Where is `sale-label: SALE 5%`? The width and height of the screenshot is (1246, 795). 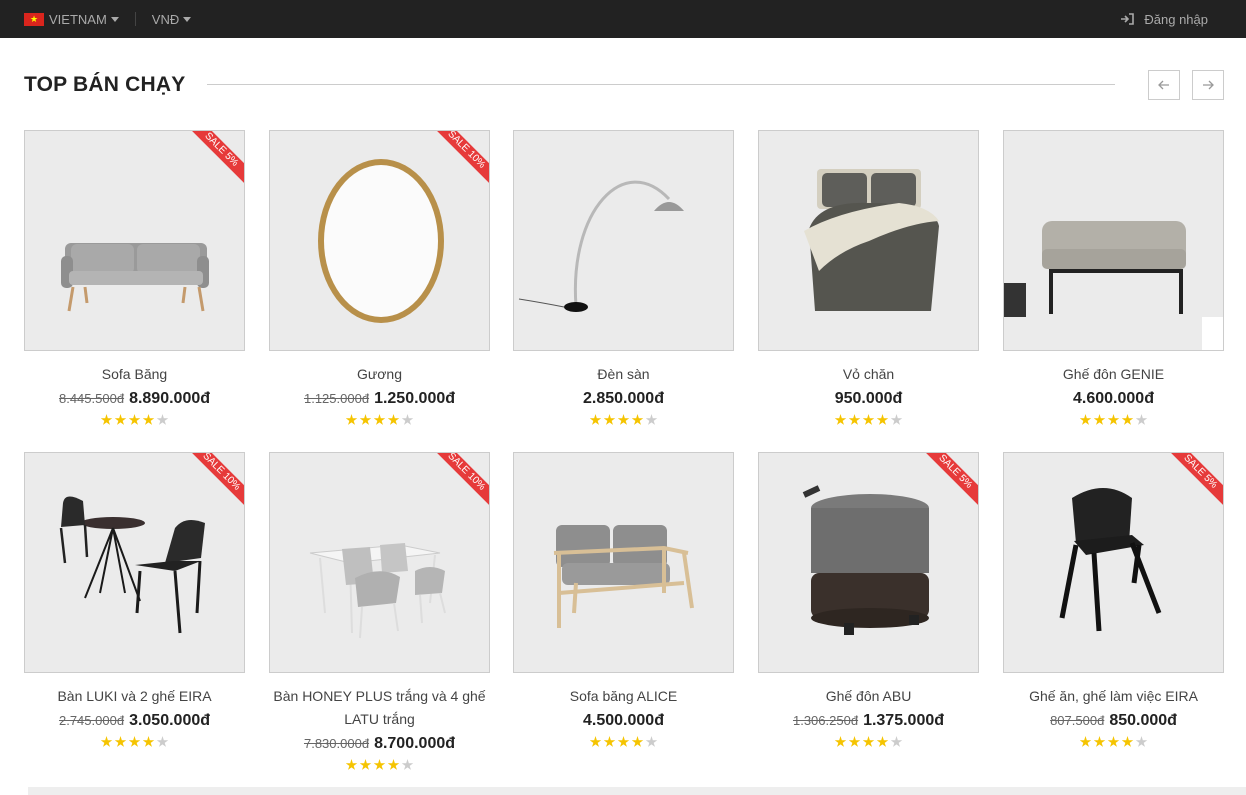
sale-label: SALE 5% is located at coordinates (214, 159).